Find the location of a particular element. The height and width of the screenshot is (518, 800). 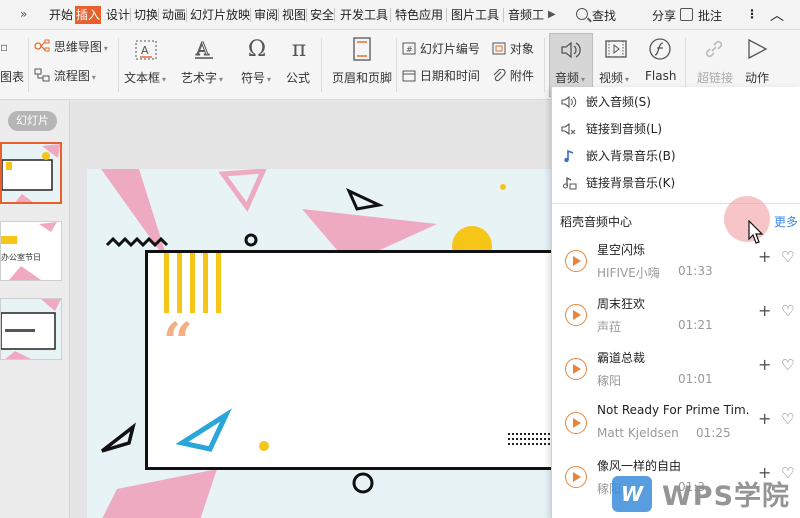

slide-number-button: # 幻灯片编号 is located at coordinates (441, 48).